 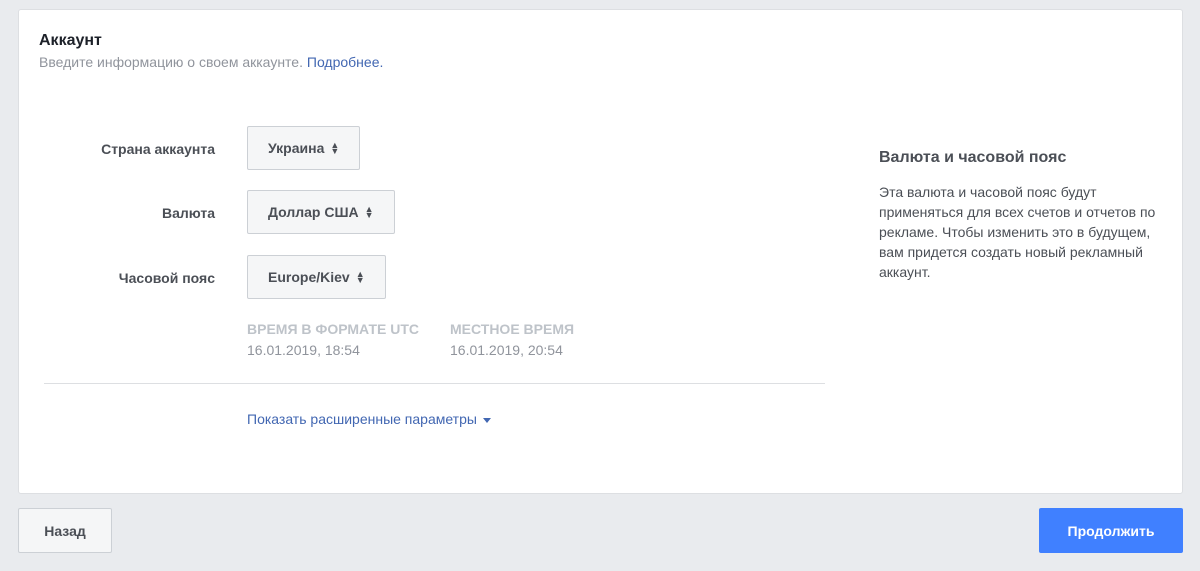 I want to click on timezone-value: Europe/Kiev, so click(x=309, y=277).